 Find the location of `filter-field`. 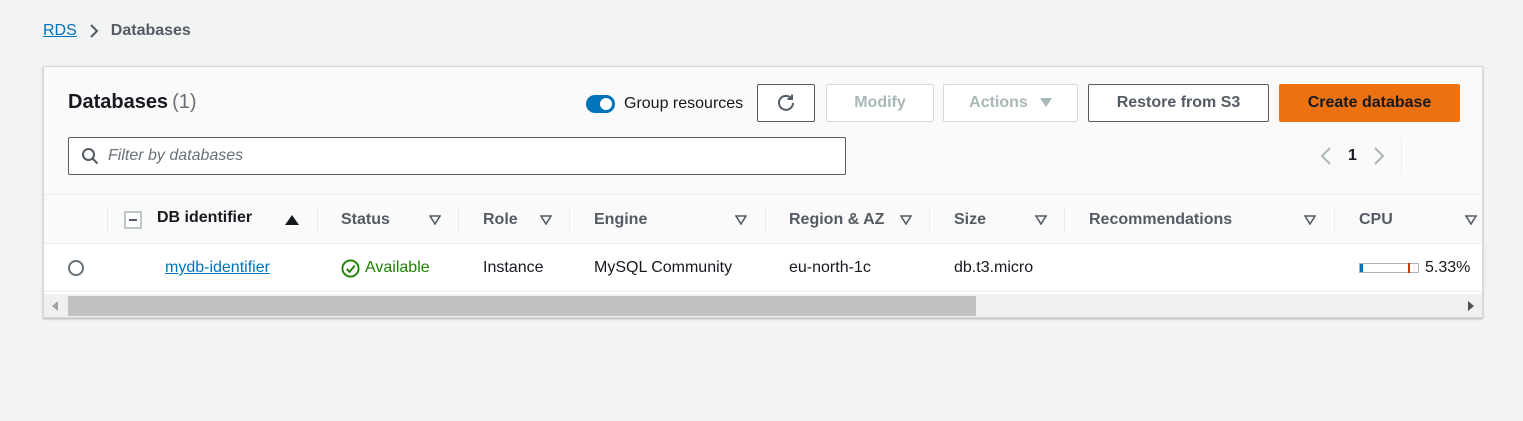

filter-field is located at coordinates (457, 156).